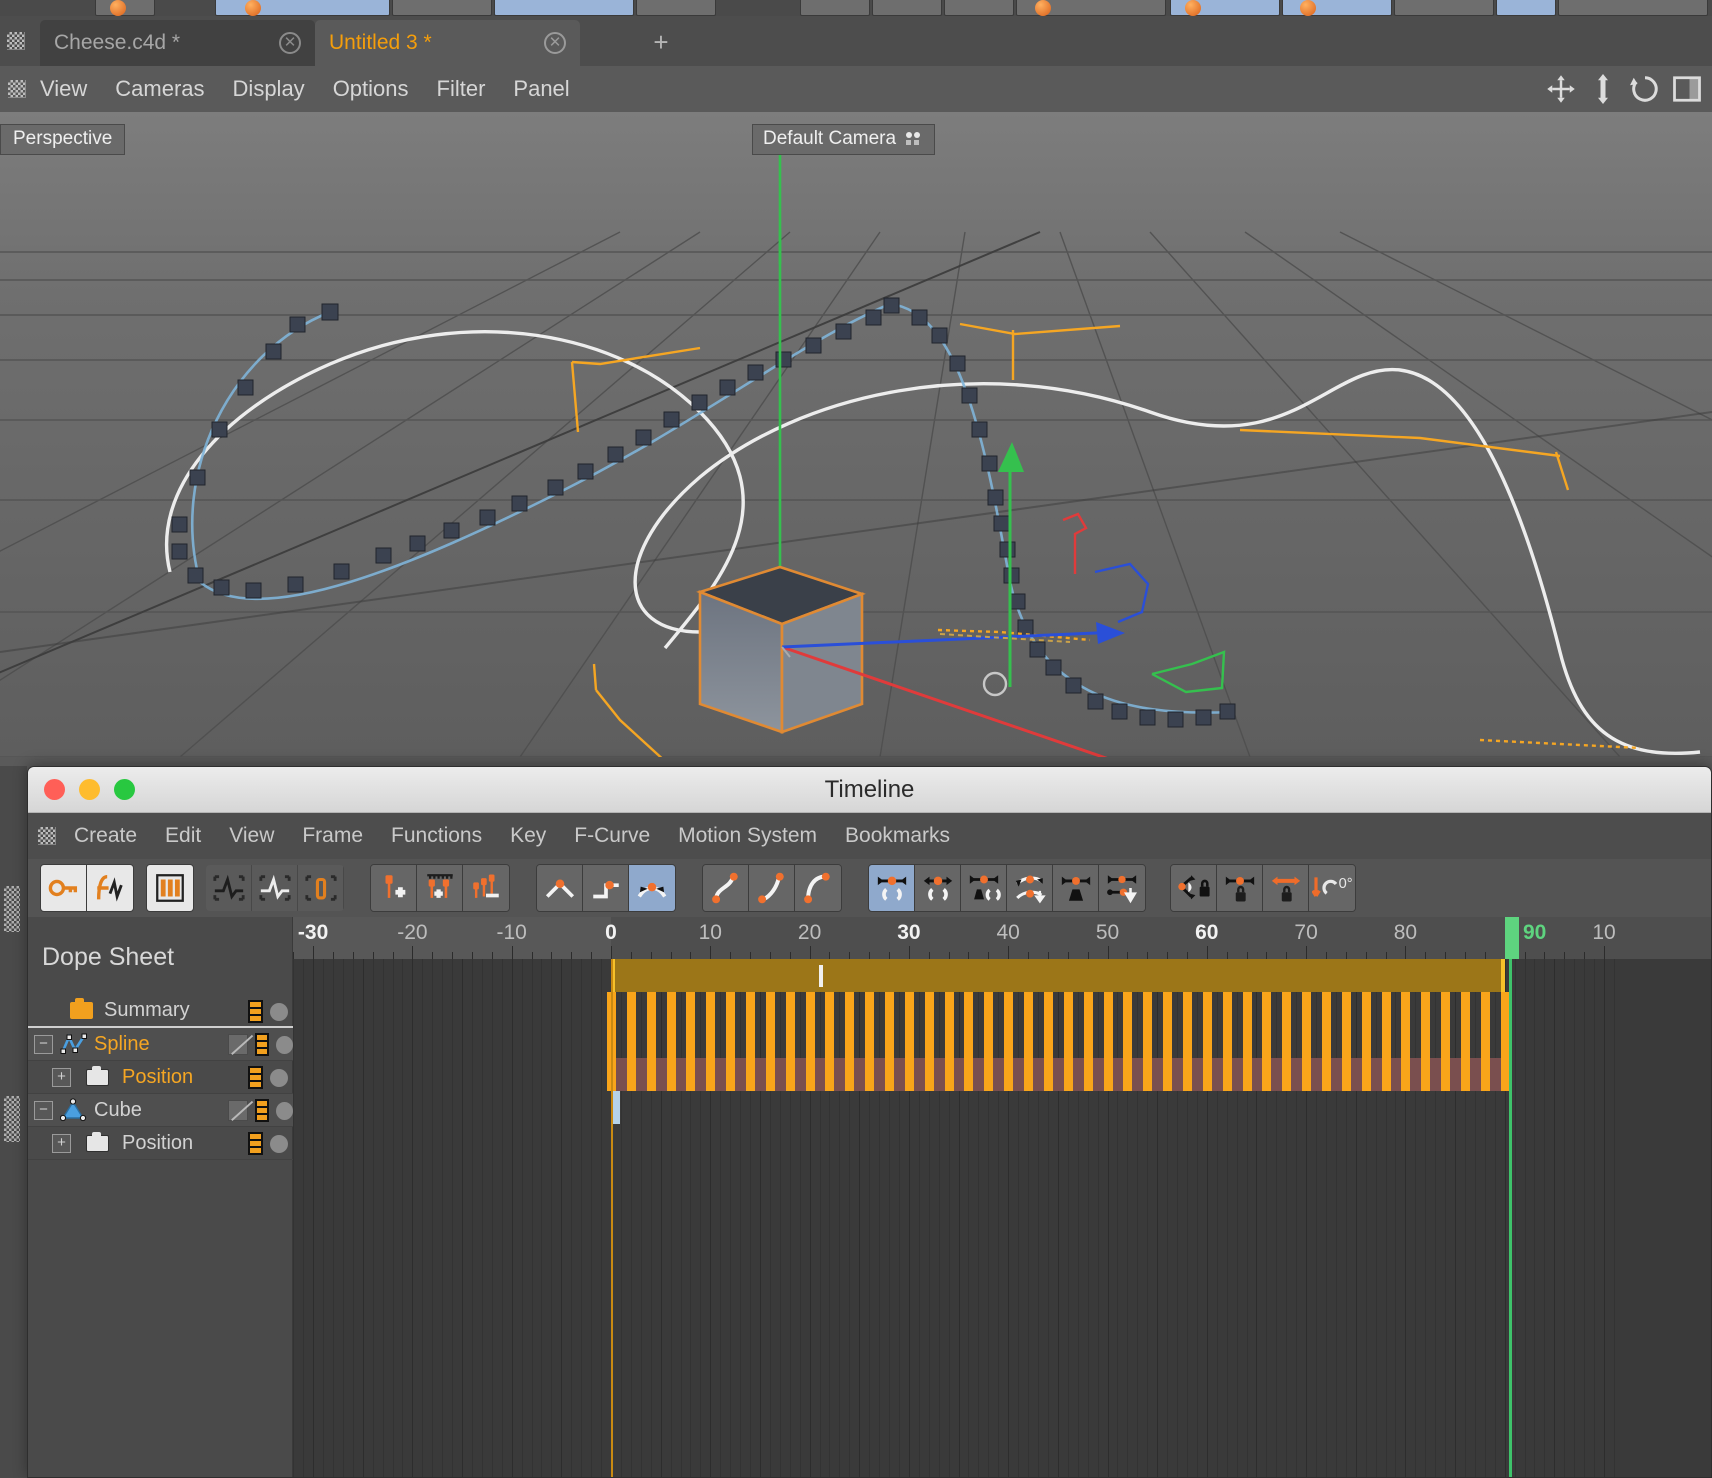 The width and height of the screenshot is (1712, 1478). What do you see at coordinates (124, 789) in the screenshot?
I see `zoom-button` at bounding box center [124, 789].